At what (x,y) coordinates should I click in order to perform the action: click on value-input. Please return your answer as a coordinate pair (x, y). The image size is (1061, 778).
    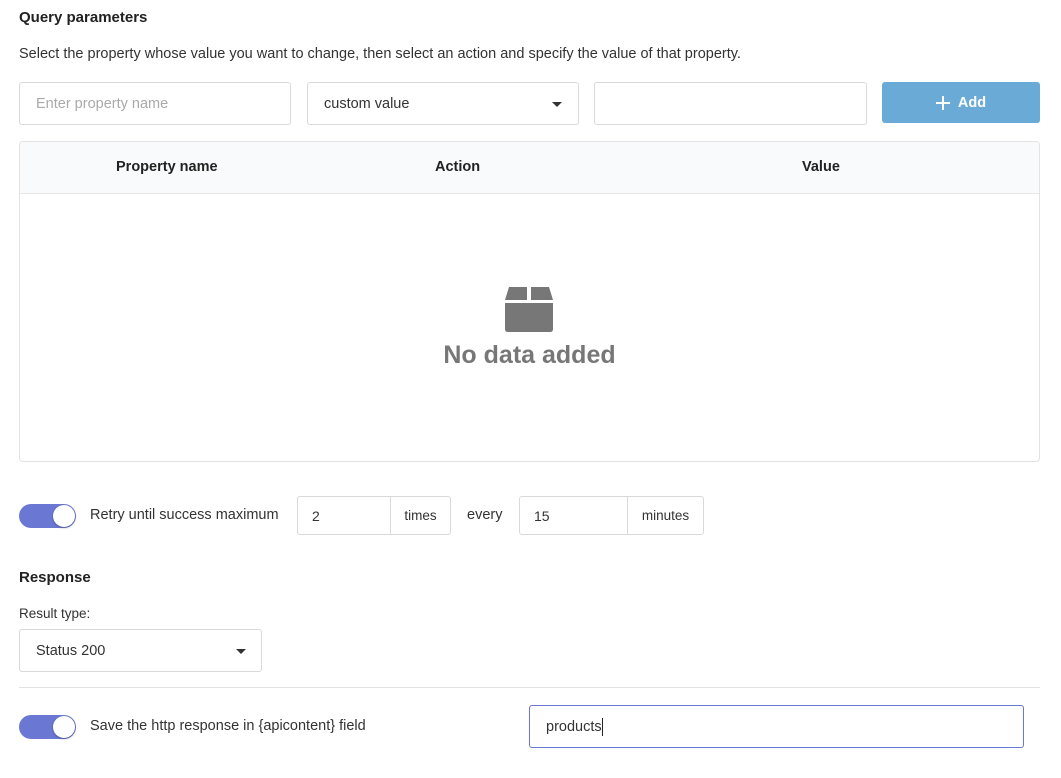
    Looking at the image, I should click on (730, 103).